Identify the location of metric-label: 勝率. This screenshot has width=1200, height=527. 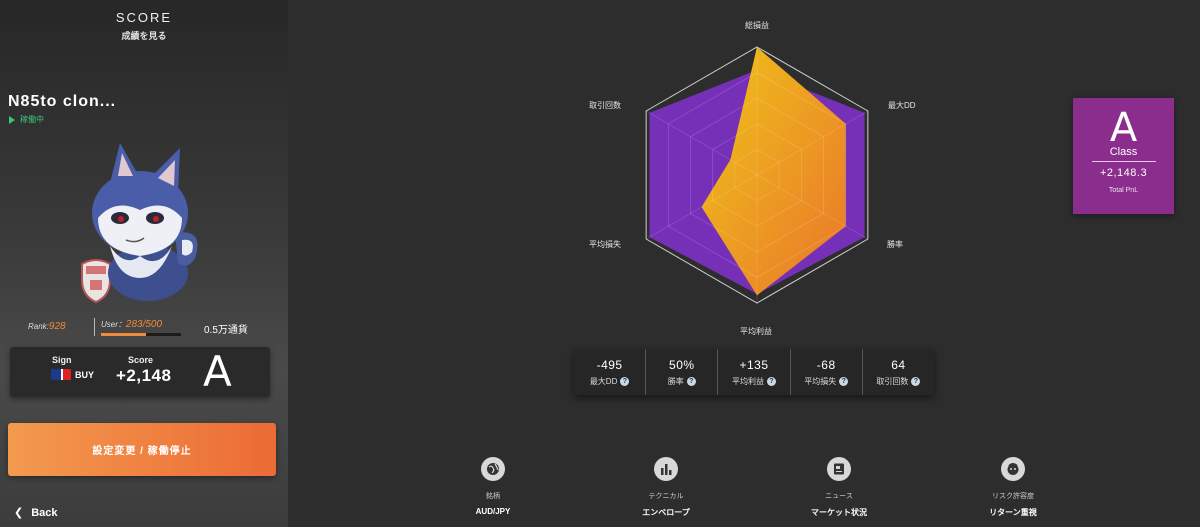
(675, 381).